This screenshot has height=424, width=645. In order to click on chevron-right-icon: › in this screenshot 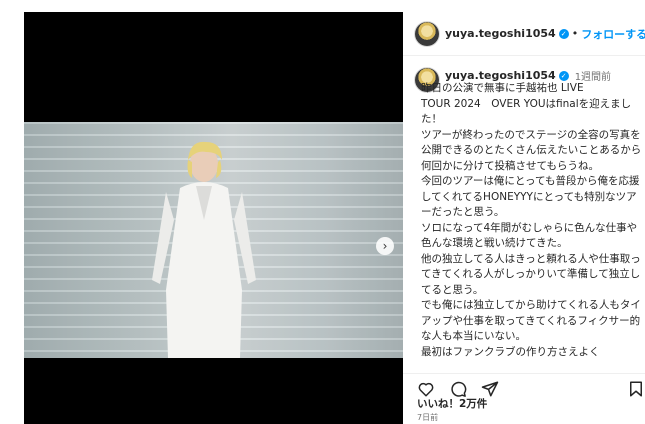, I will do `click(385, 246)`.